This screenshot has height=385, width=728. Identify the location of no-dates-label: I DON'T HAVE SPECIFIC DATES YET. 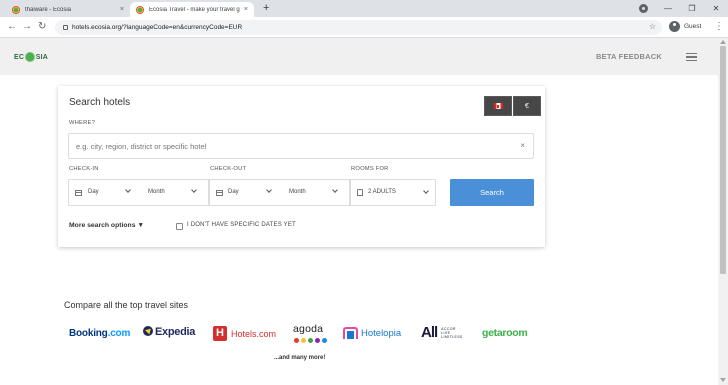
(241, 225).